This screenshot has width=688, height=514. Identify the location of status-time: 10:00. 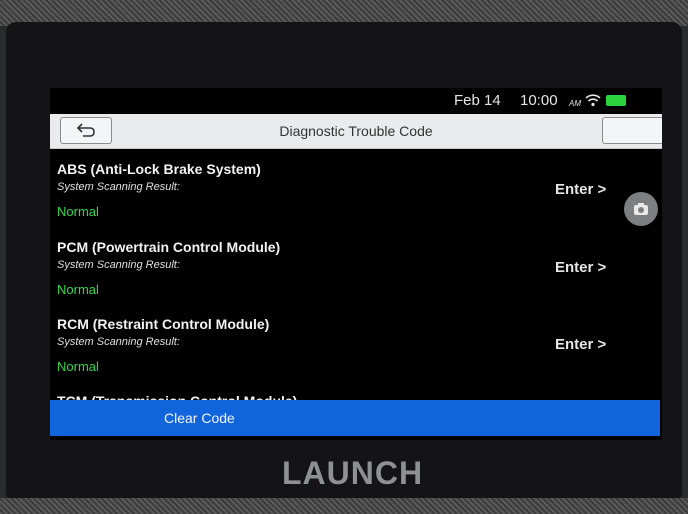
(539, 100).